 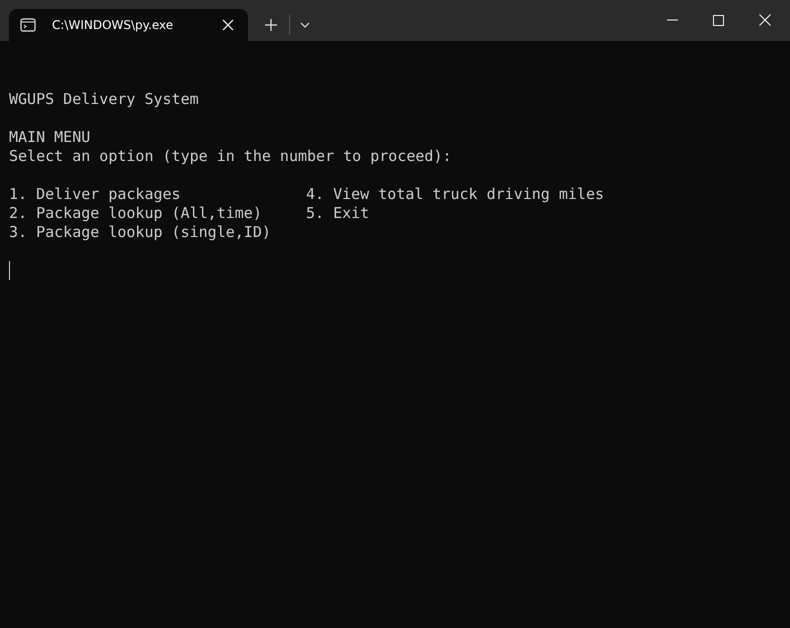 What do you see at coordinates (672, 20) in the screenshot?
I see `minimize-icon` at bounding box center [672, 20].